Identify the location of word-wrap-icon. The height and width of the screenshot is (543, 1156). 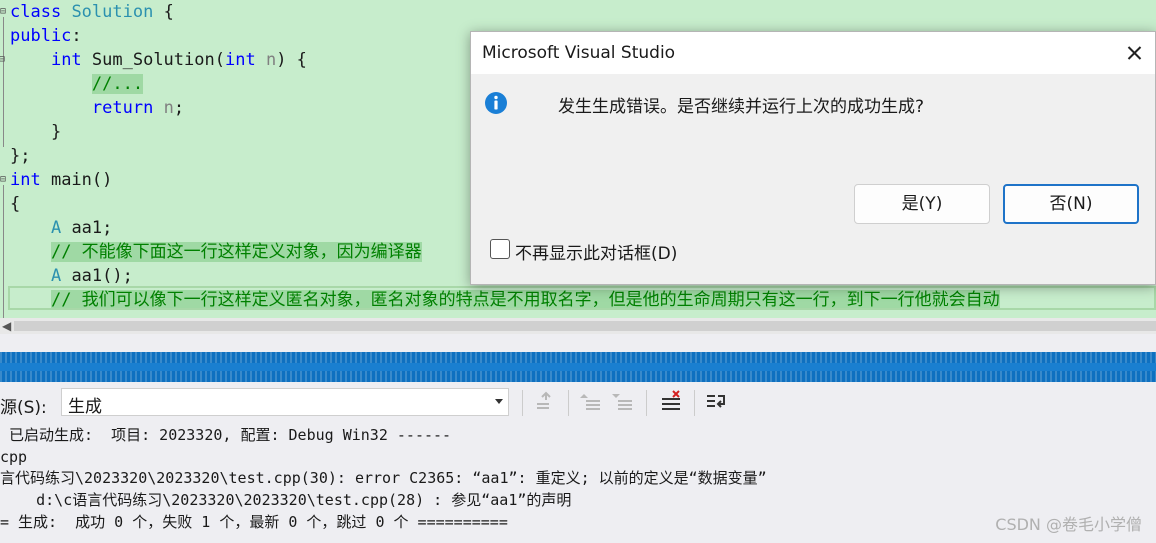
(717, 402).